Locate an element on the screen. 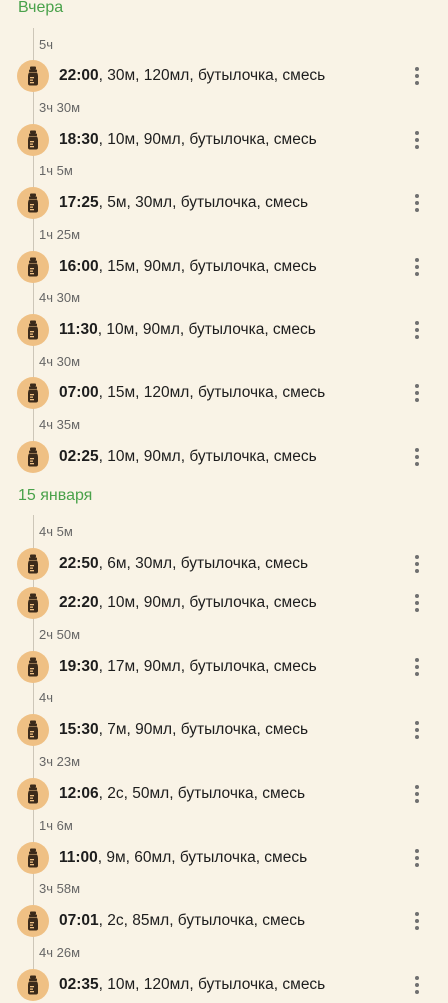  date-header: 15 января is located at coordinates (55, 495).